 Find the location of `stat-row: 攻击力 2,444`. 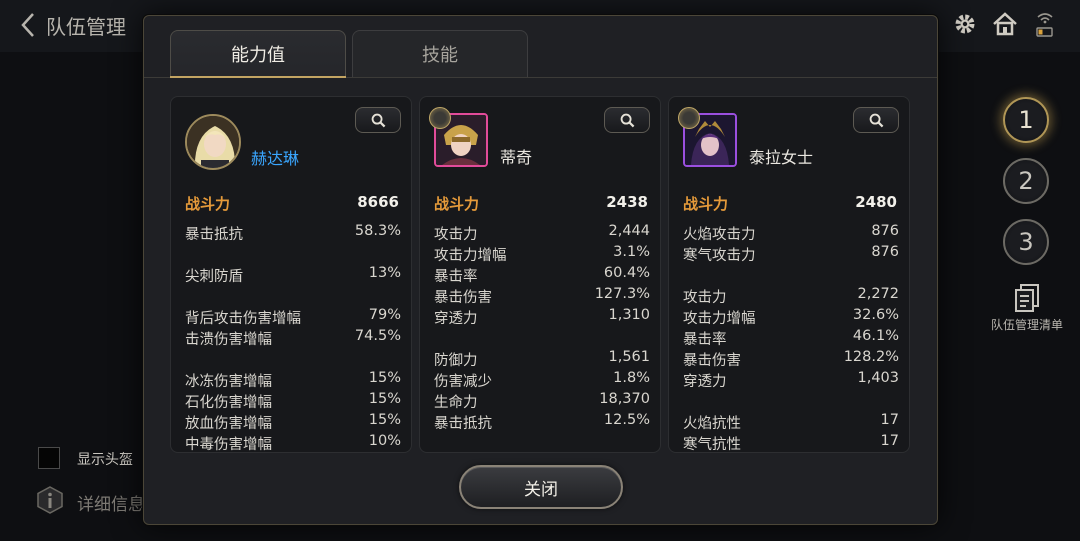

stat-row: 攻击力 2,444 is located at coordinates (542, 233).